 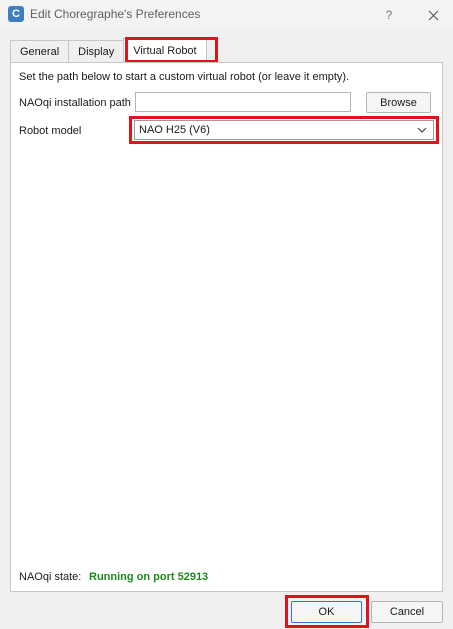 I want to click on naoqi-path-input, so click(x=243, y=102).